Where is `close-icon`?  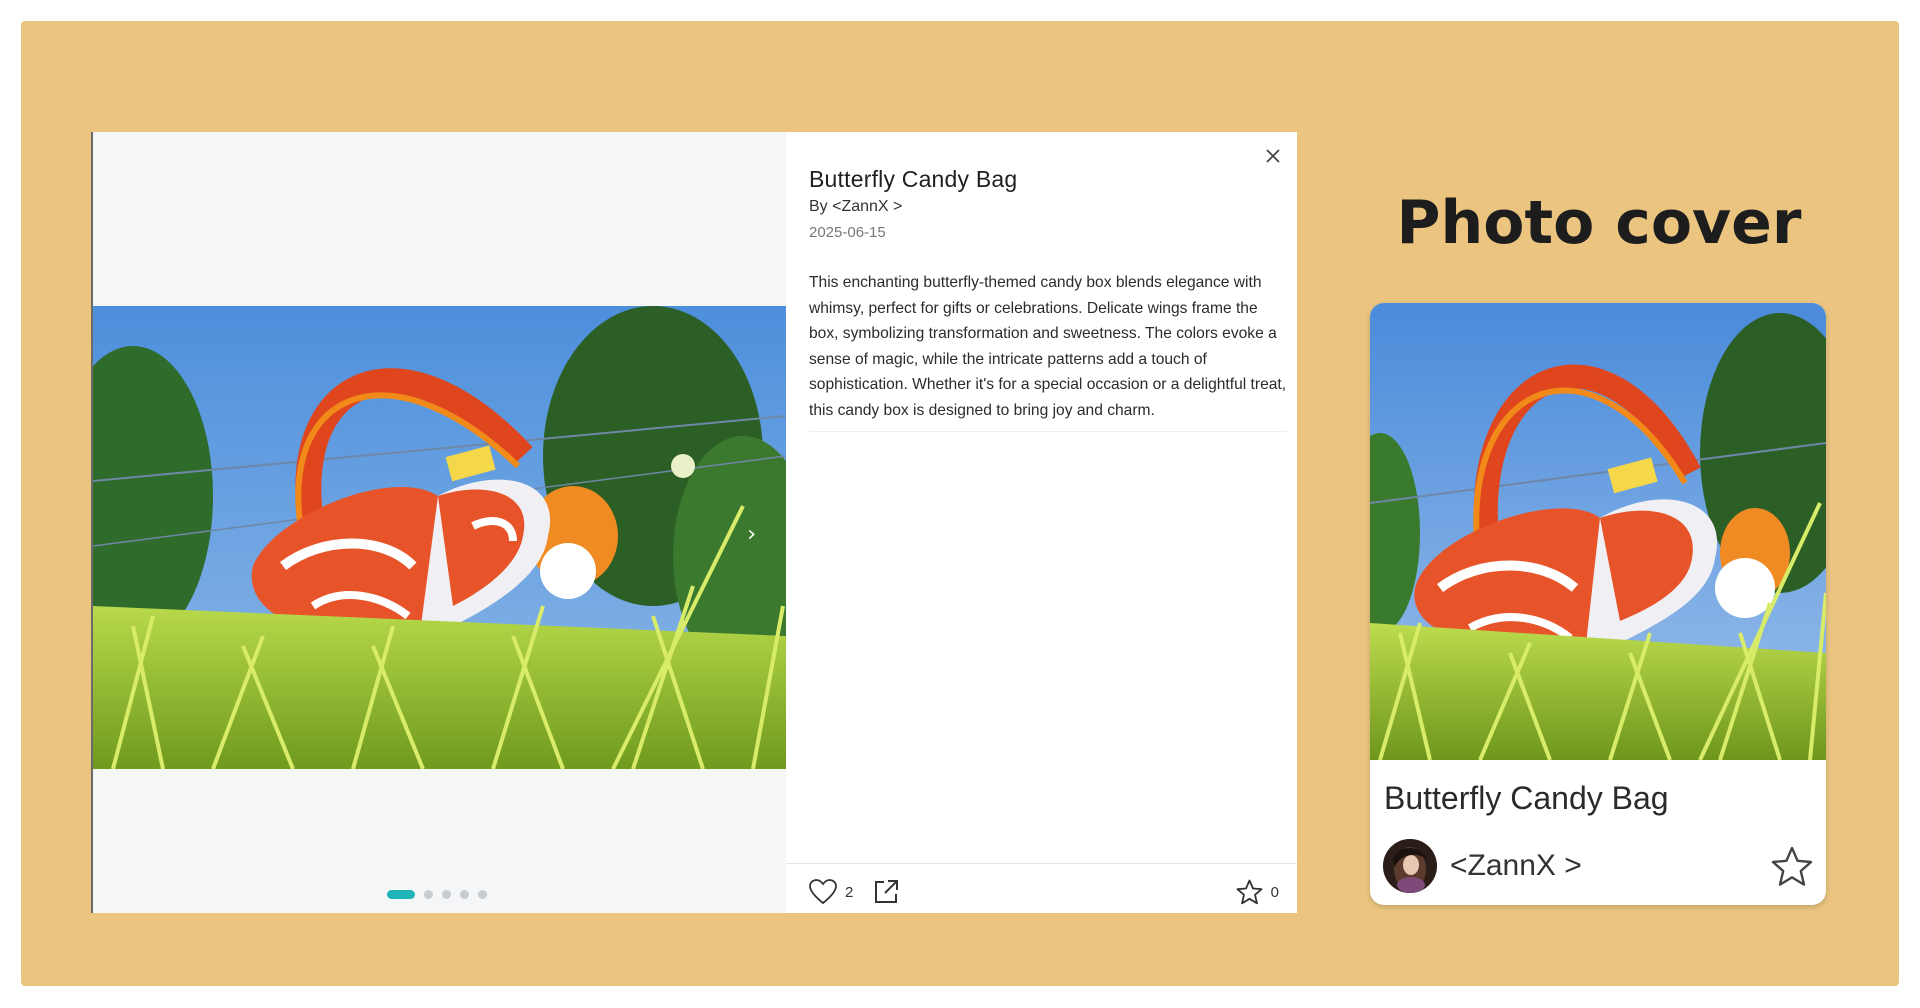 close-icon is located at coordinates (1273, 156).